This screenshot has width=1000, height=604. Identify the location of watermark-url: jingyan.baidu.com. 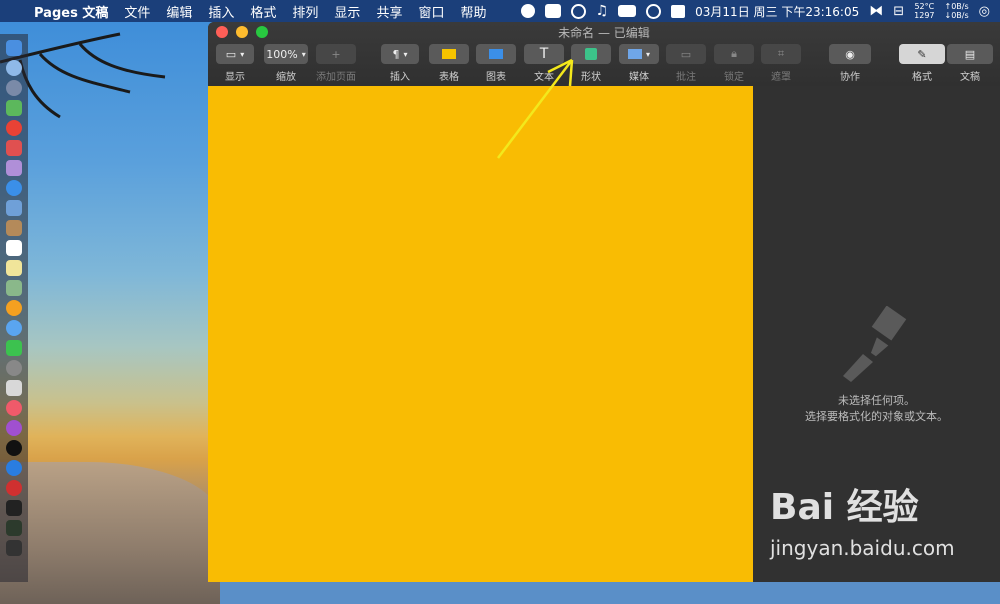
(862, 548).